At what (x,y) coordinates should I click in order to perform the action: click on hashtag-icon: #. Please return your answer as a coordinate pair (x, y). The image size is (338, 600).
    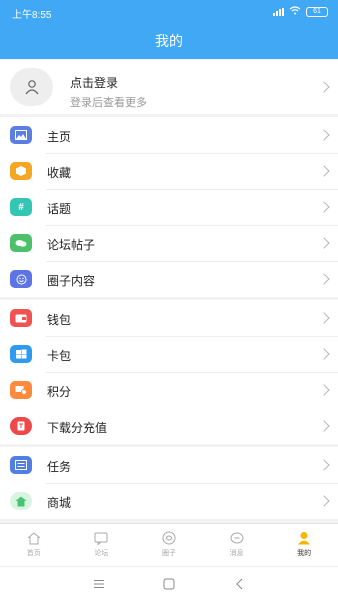
    Looking at the image, I should click on (21, 207).